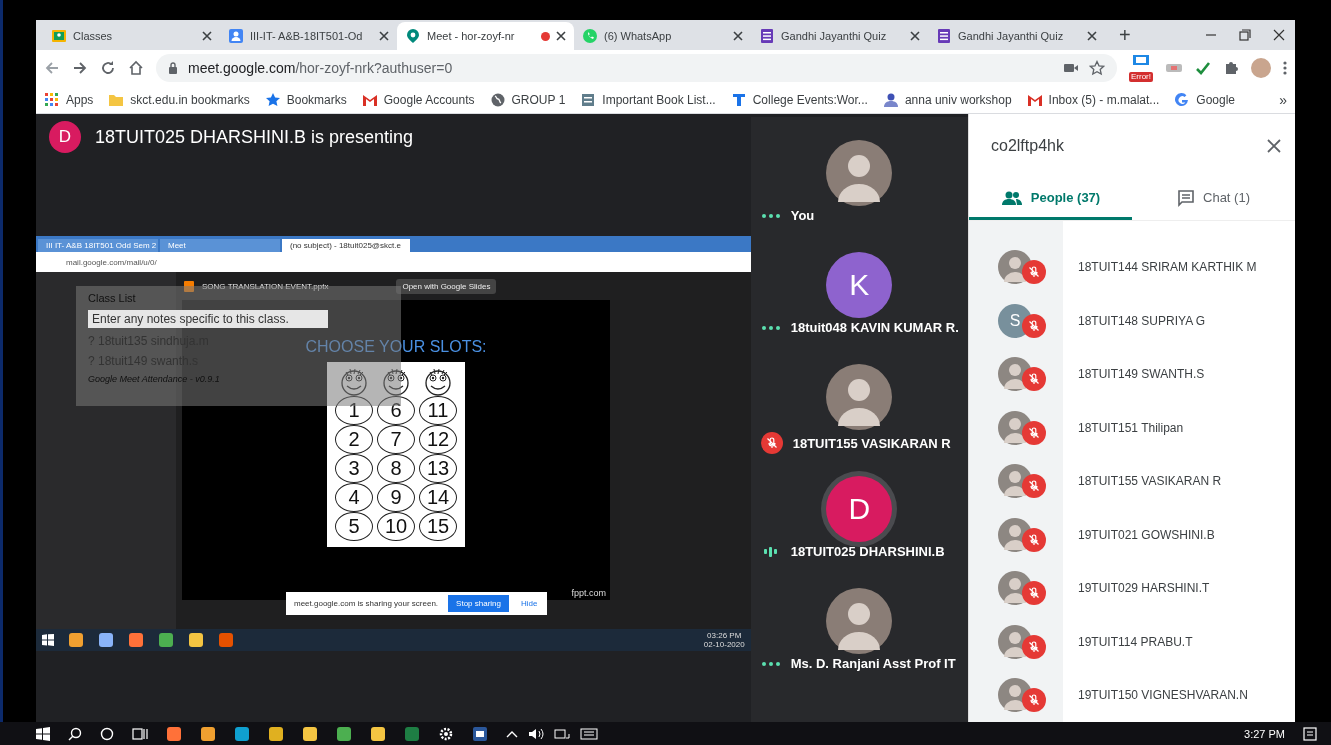  Describe the element at coordinates (305, 99) in the screenshot. I see `bookmark-link: Bookmarks` at that location.